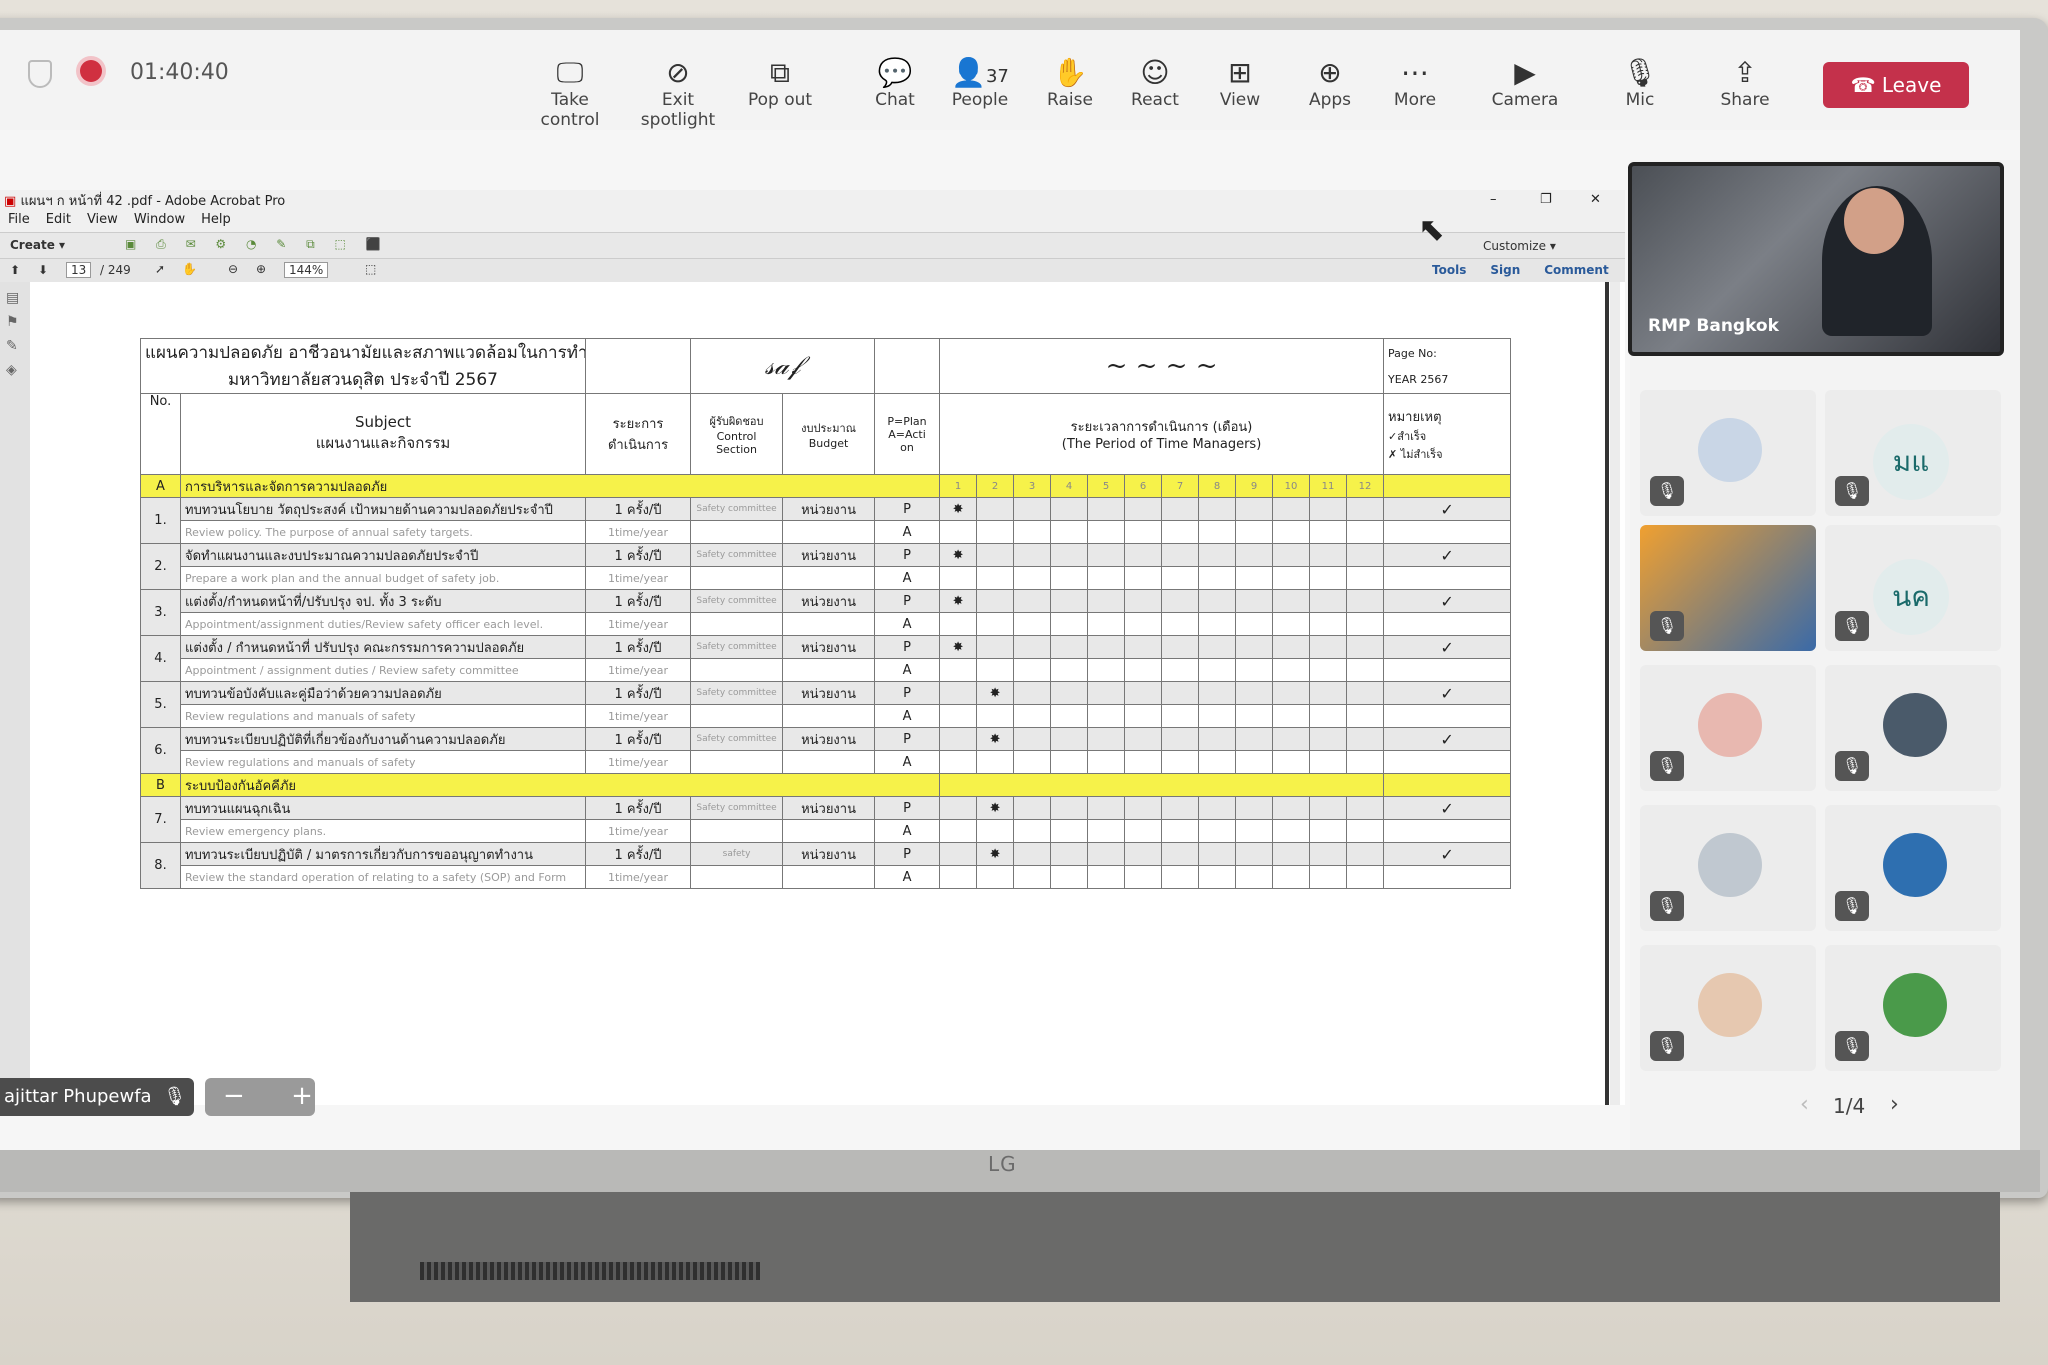  Describe the element at coordinates (37, 245) in the screenshot. I see `create-button: Create ▾` at that location.